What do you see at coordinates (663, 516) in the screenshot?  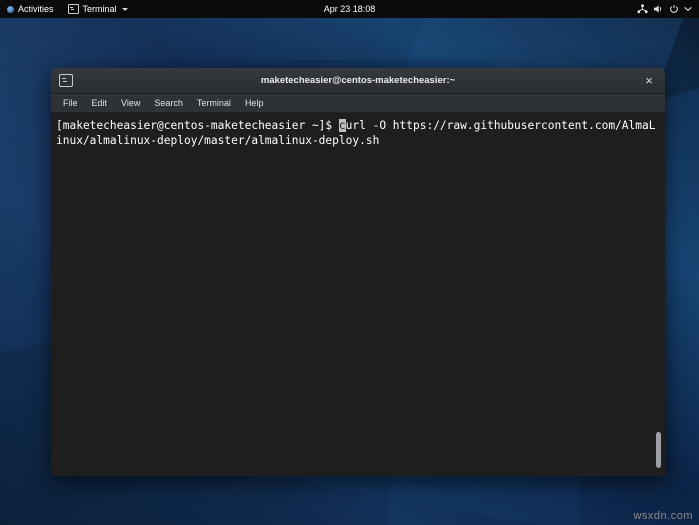 I see `watermark: wsxdn.com` at bounding box center [663, 516].